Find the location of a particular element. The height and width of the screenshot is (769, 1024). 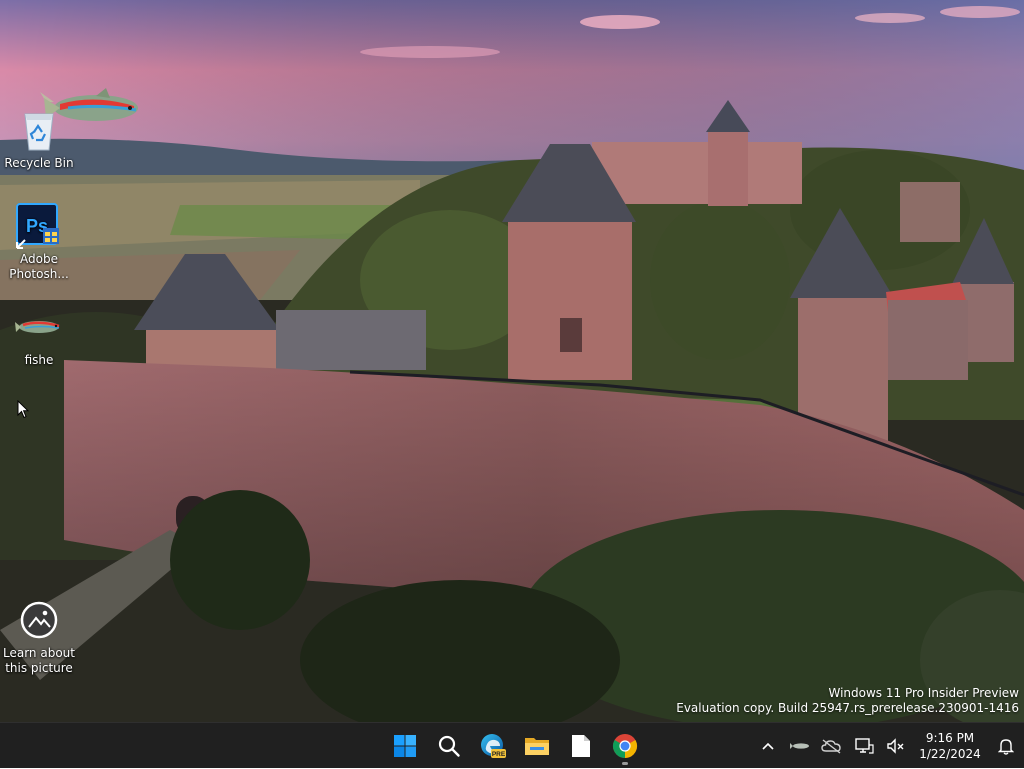

running-indicator is located at coordinates (625, 763).